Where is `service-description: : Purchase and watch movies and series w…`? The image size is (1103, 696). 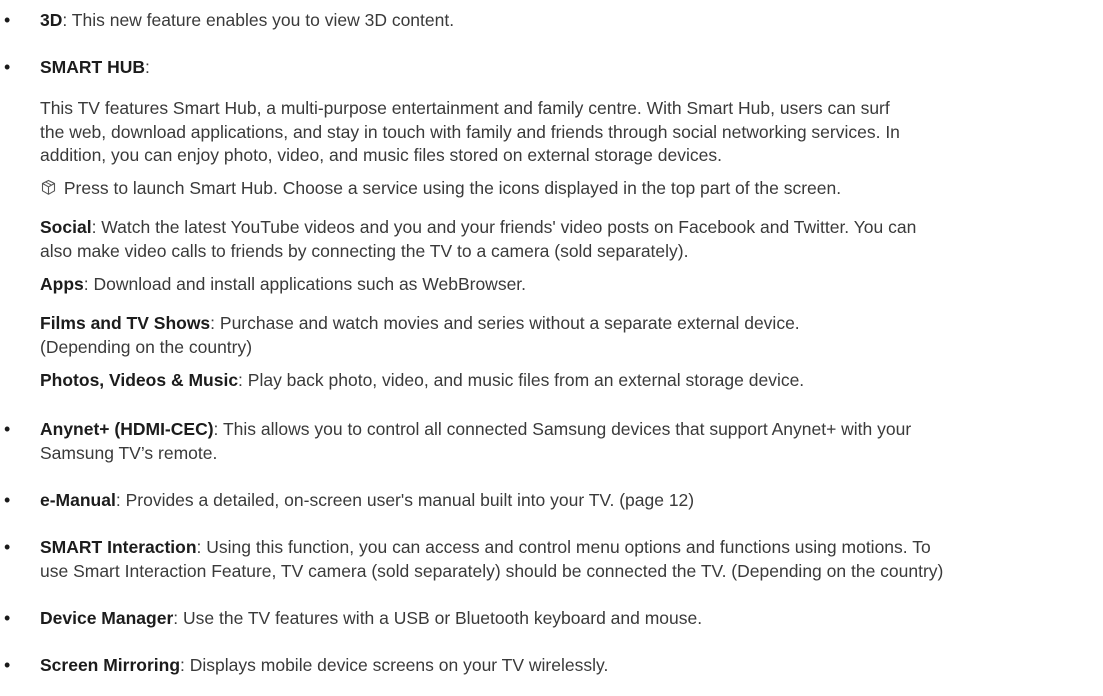
service-description: : Purchase and watch movies and series w… is located at coordinates (505, 323).